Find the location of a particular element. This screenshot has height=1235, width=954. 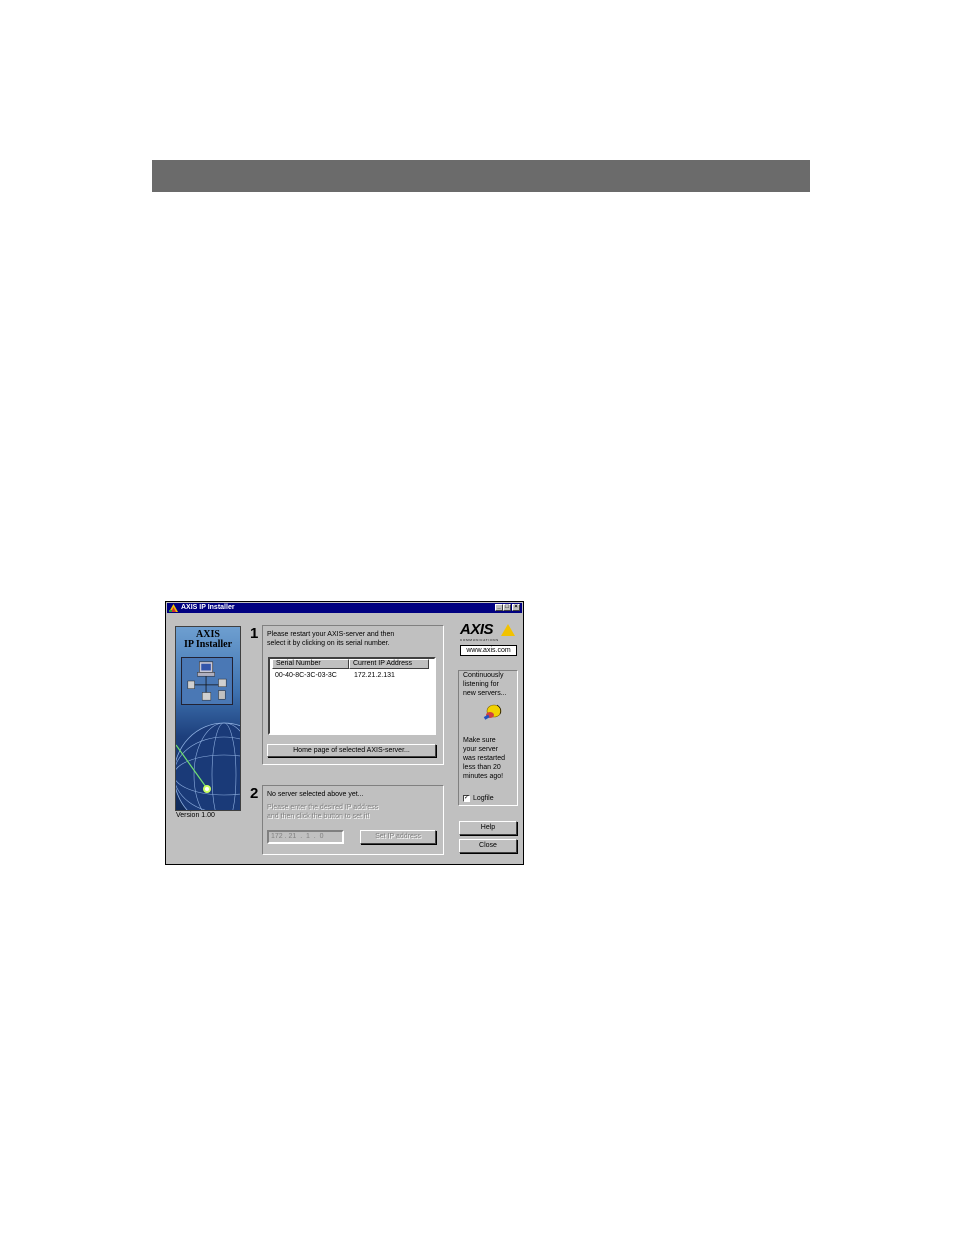

listening-line2: listening for is located at coordinates (481, 684).